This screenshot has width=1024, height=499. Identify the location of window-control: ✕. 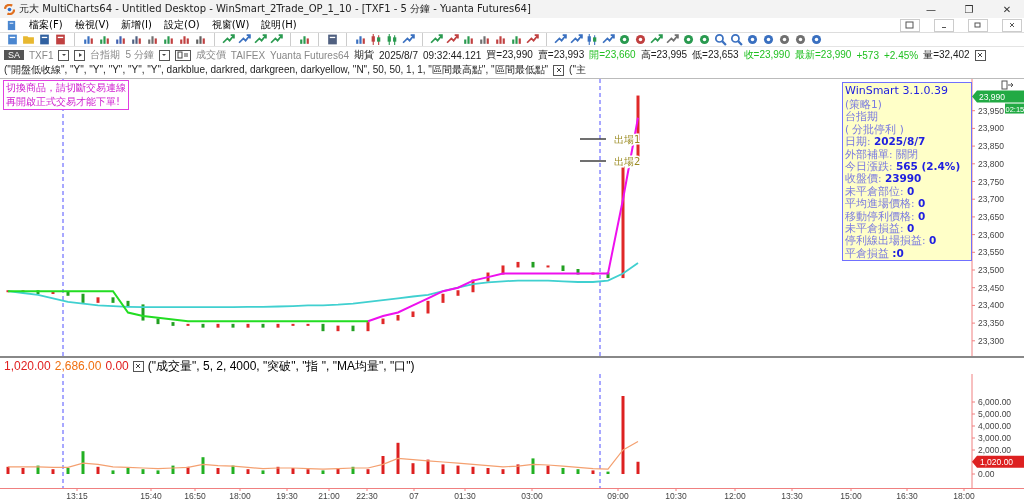
(1007, 9).